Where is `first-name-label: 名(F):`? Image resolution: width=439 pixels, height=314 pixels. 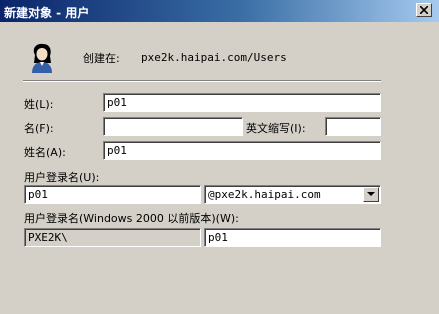 first-name-label: 名(F): is located at coordinates (39, 128).